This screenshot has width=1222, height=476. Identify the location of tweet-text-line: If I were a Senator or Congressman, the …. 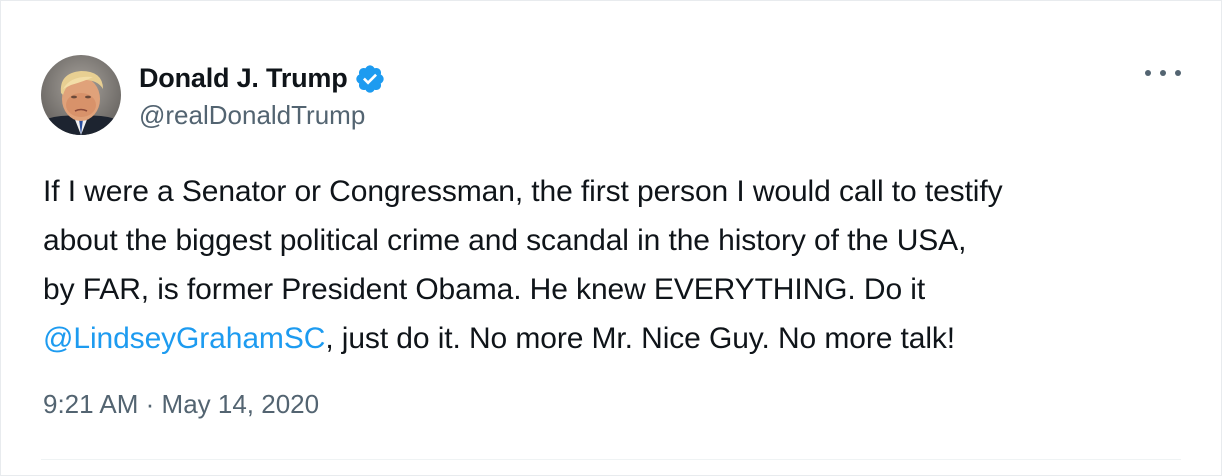
(523, 191).